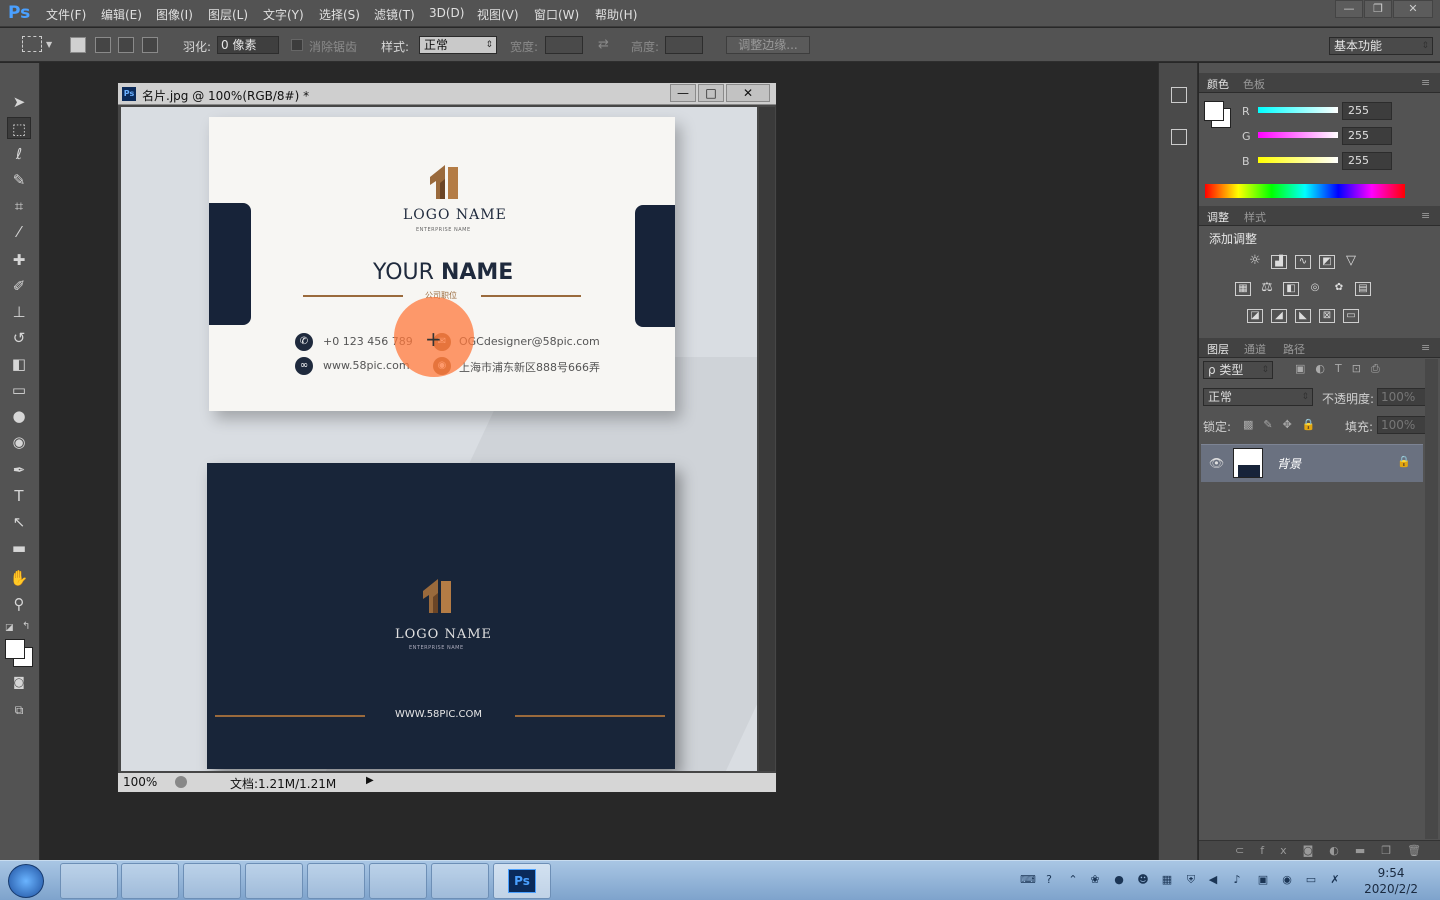  What do you see at coordinates (1167, 880) in the screenshot?
I see `apps-tray-icon: ▦` at bounding box center [1167, 880].